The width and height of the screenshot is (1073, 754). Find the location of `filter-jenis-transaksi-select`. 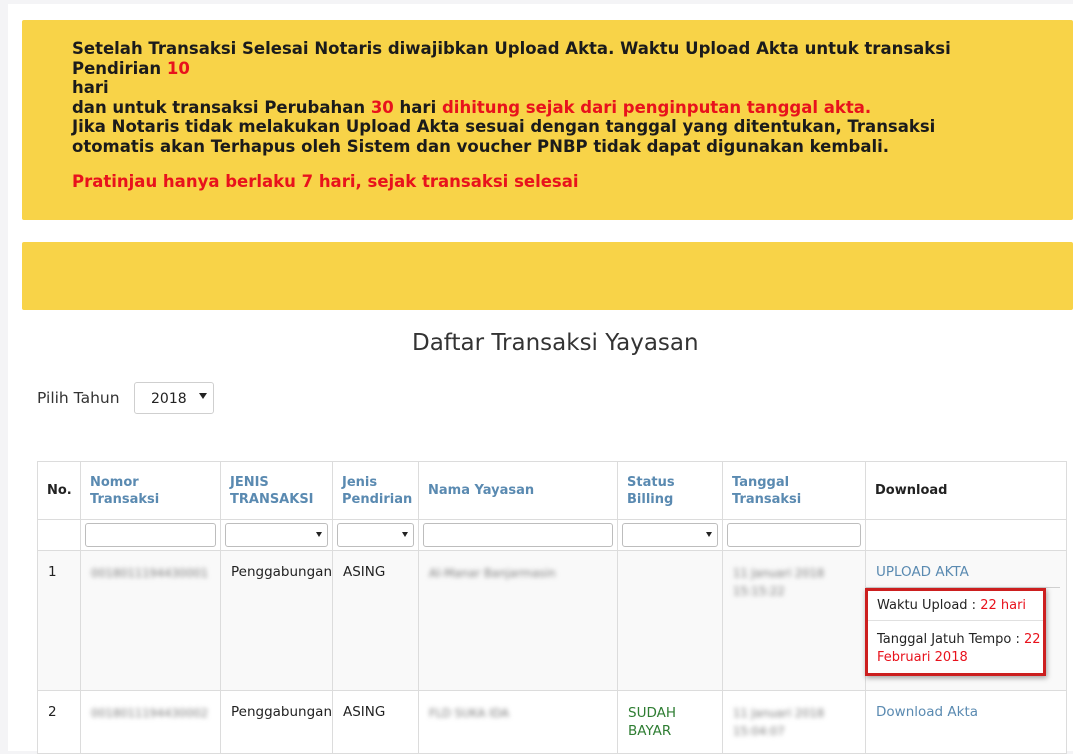

filter-jenis-transaksi-select is located at coordinates (276, 535).